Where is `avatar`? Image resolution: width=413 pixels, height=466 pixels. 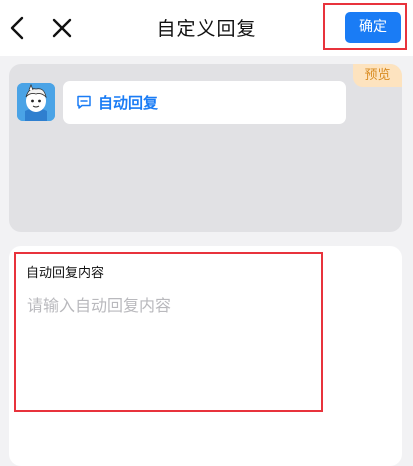
avatar is located at coordinates (36, 102).